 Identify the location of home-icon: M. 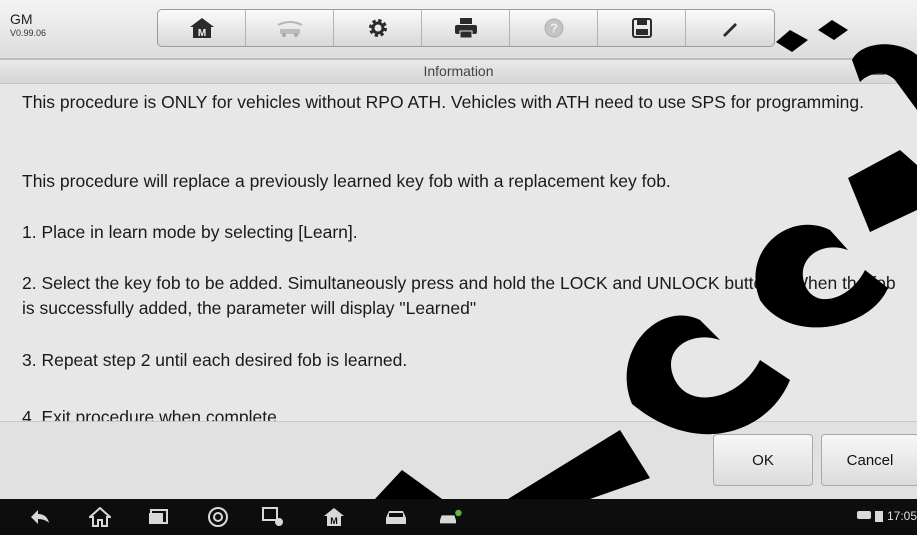
(201, 28).